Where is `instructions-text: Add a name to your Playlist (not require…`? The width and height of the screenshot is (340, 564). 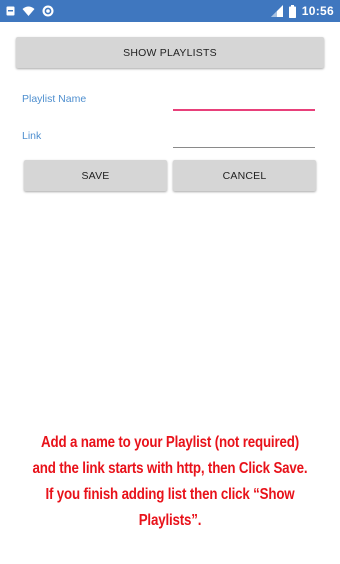 instructions-text: Add a name to your Playlist (not require… is located at coordinates (170, 481).